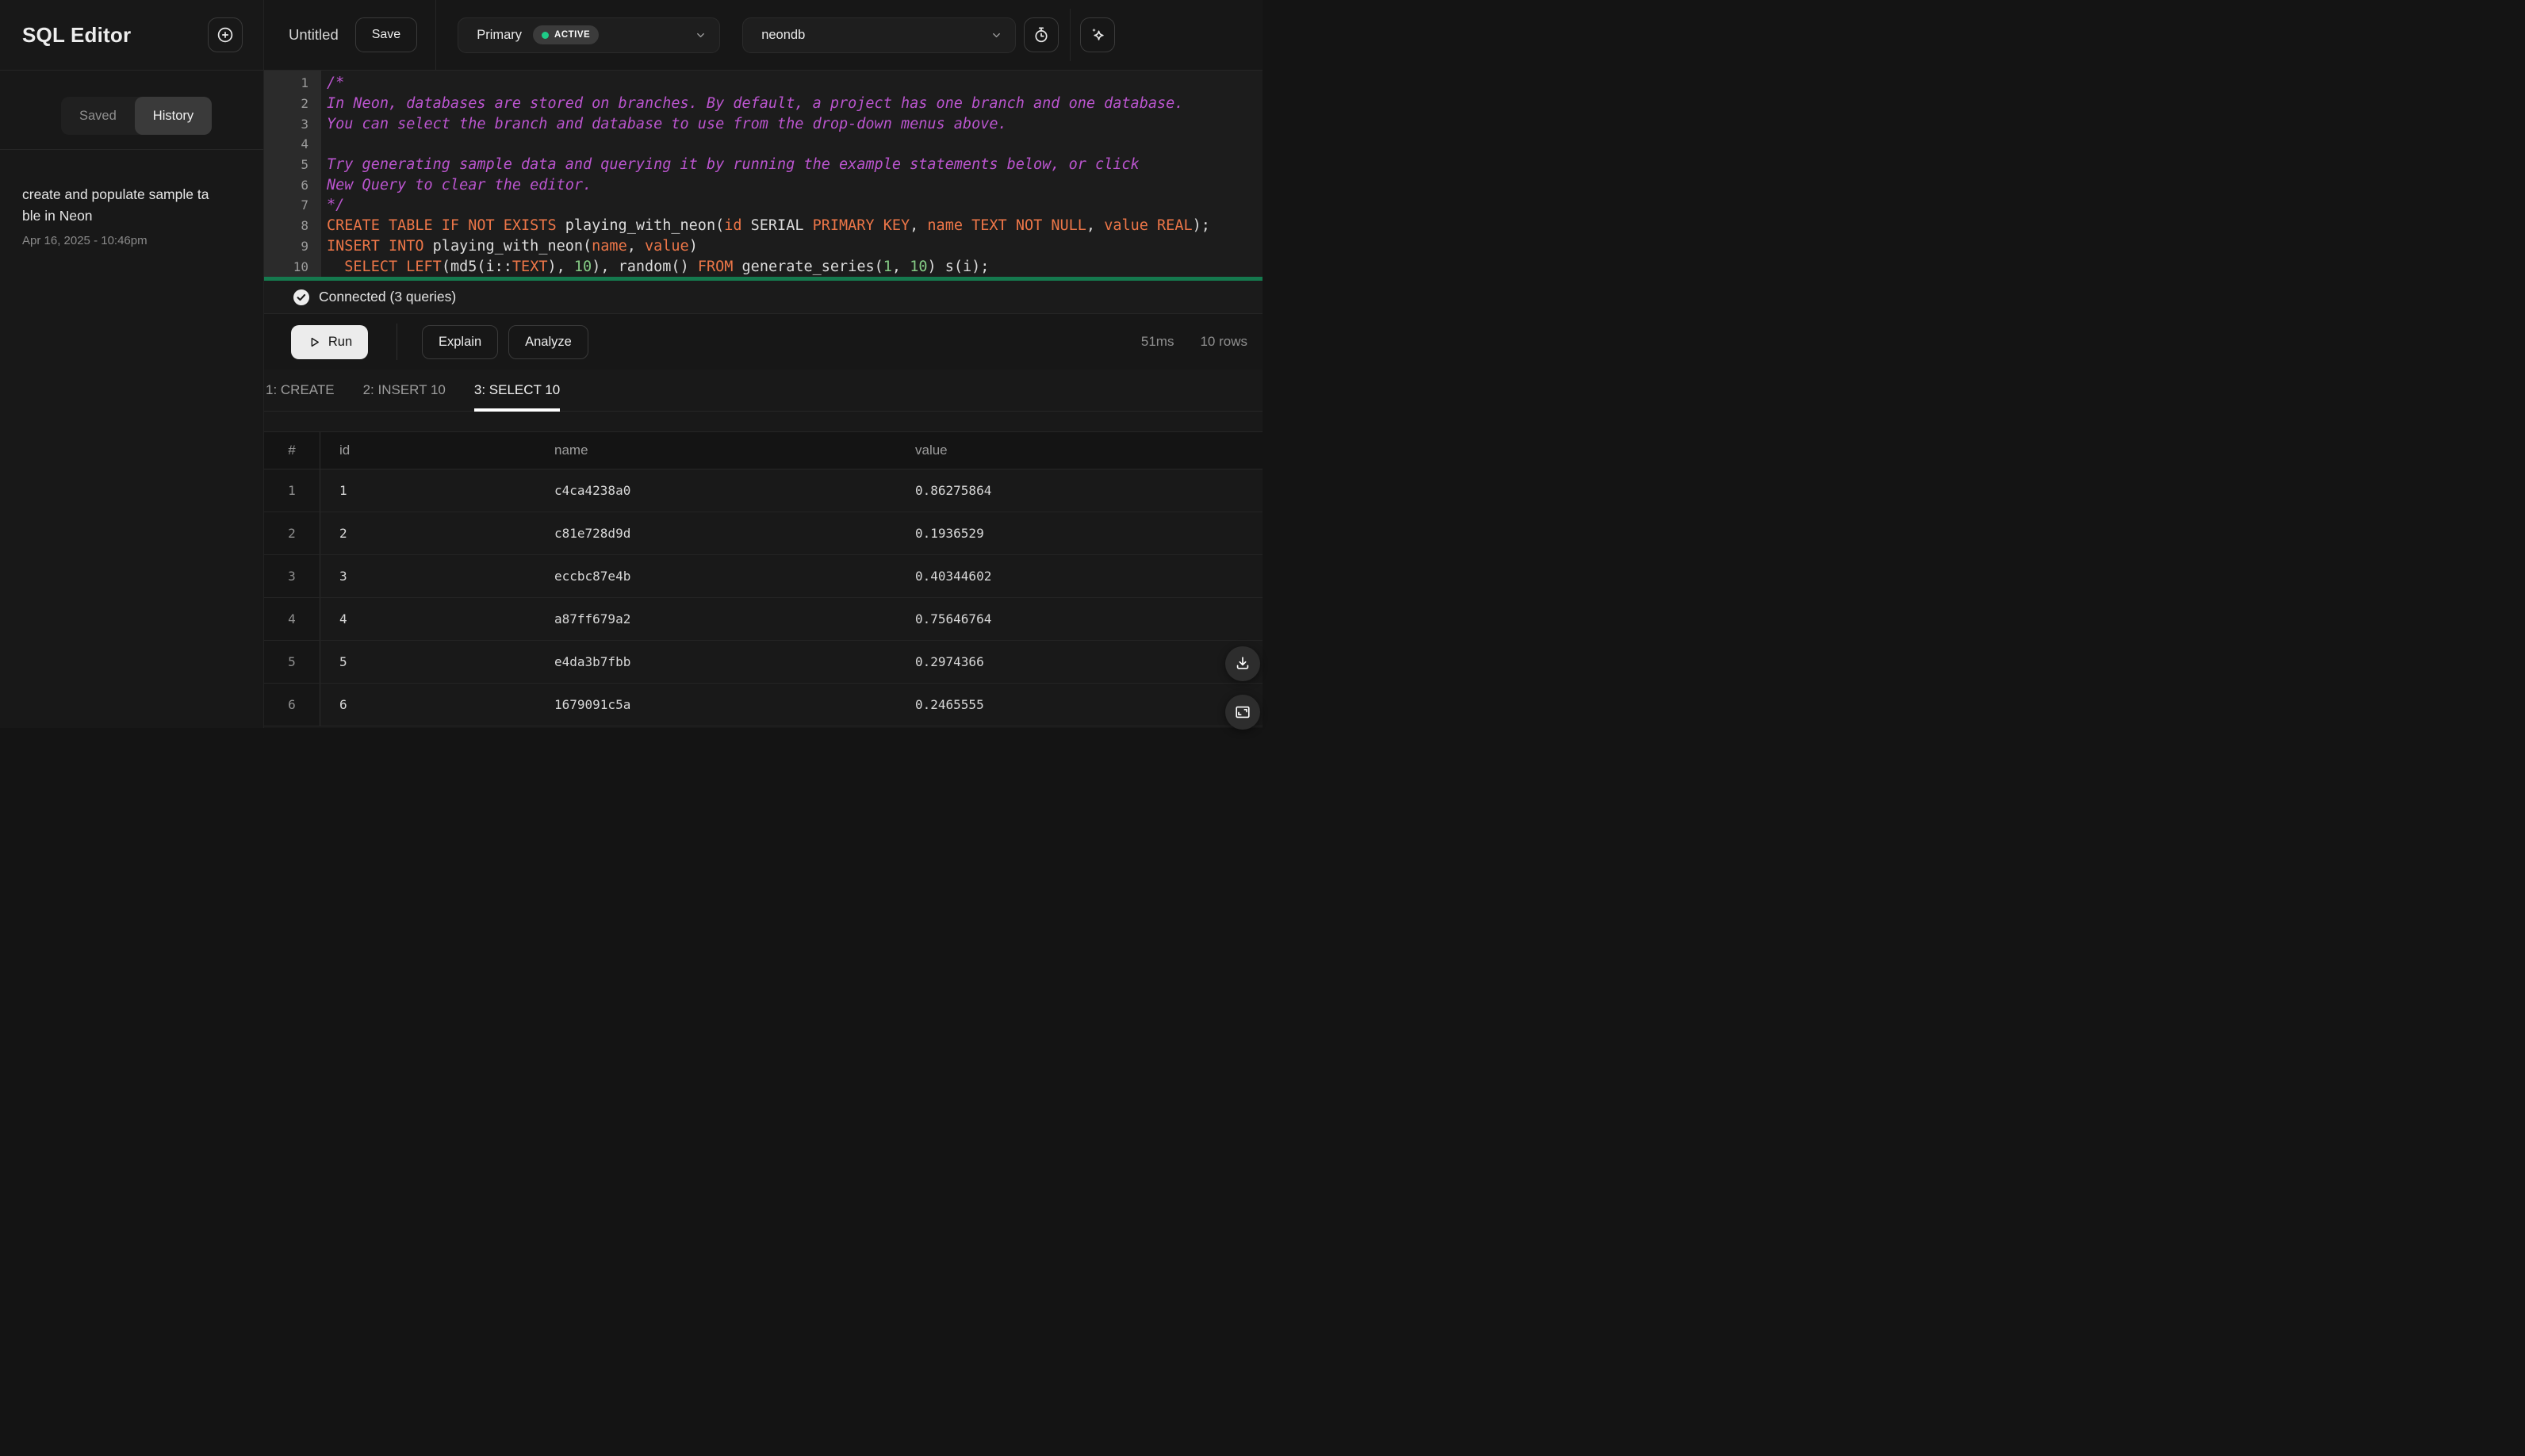  What do you see at coordinates (954, 618) in the screenshot?
I see `table-cell-value: 0.75646764` at bounding box center [954, 618].